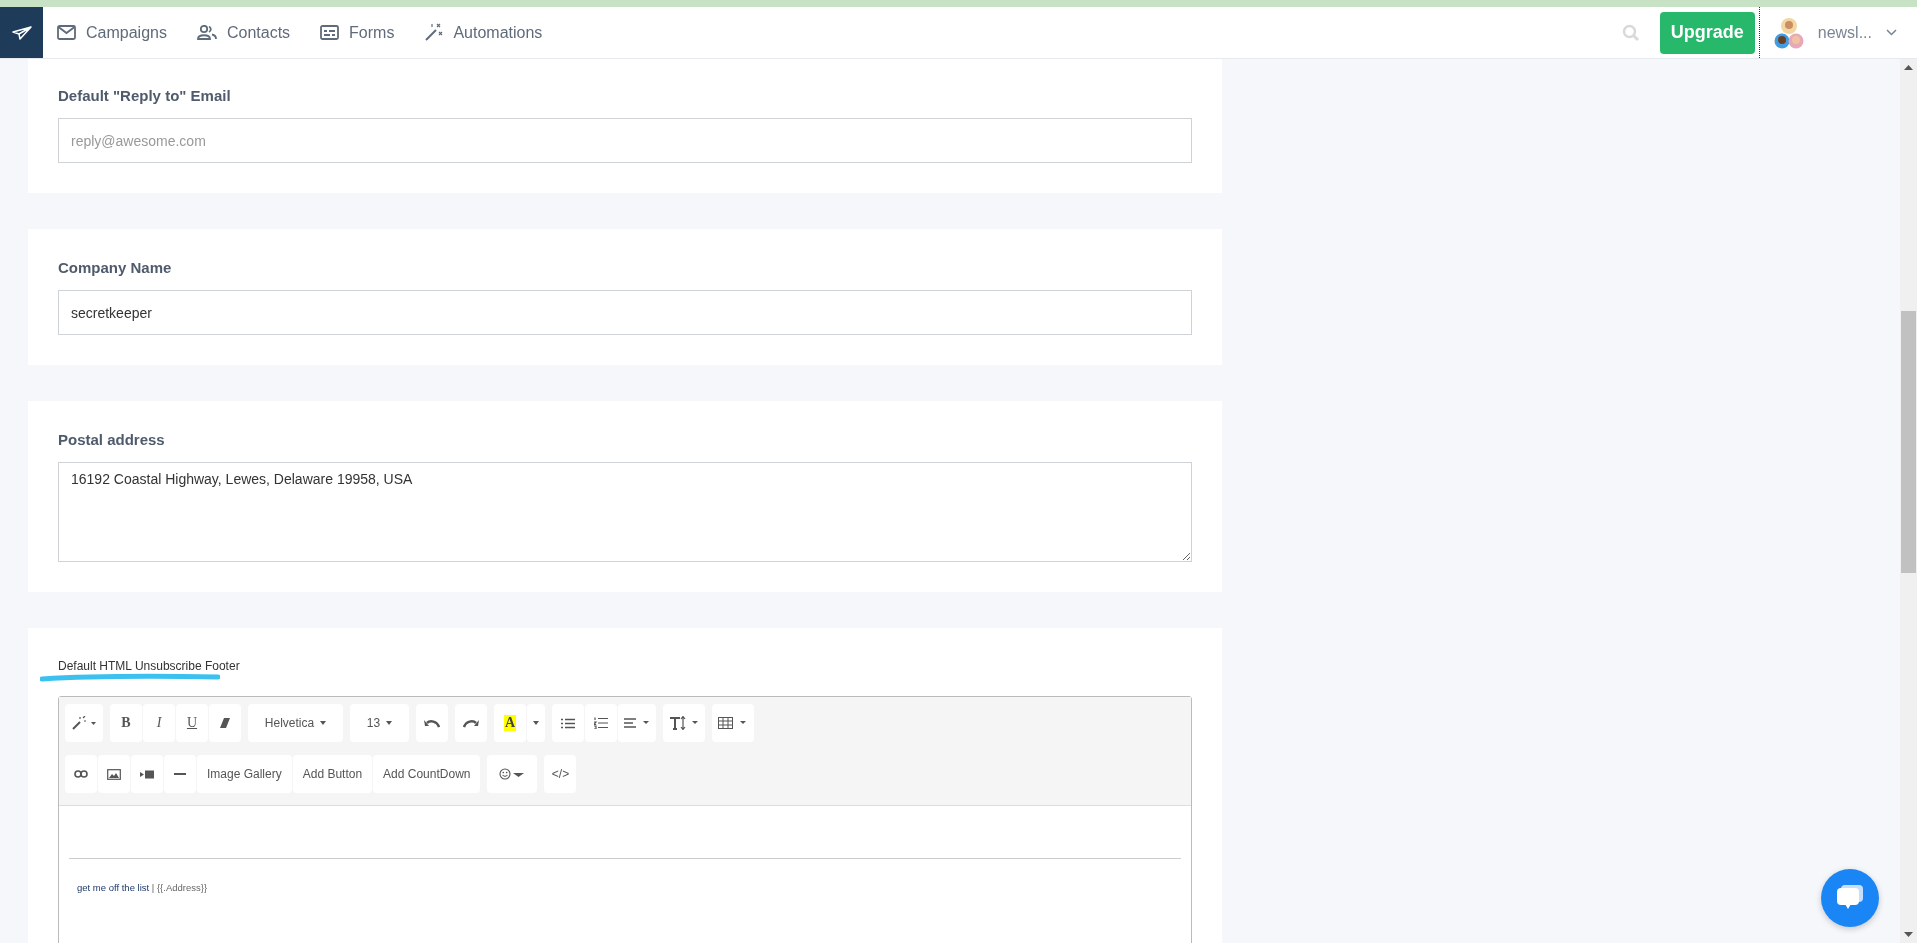  I want to click on link-button, so click(81, 774).